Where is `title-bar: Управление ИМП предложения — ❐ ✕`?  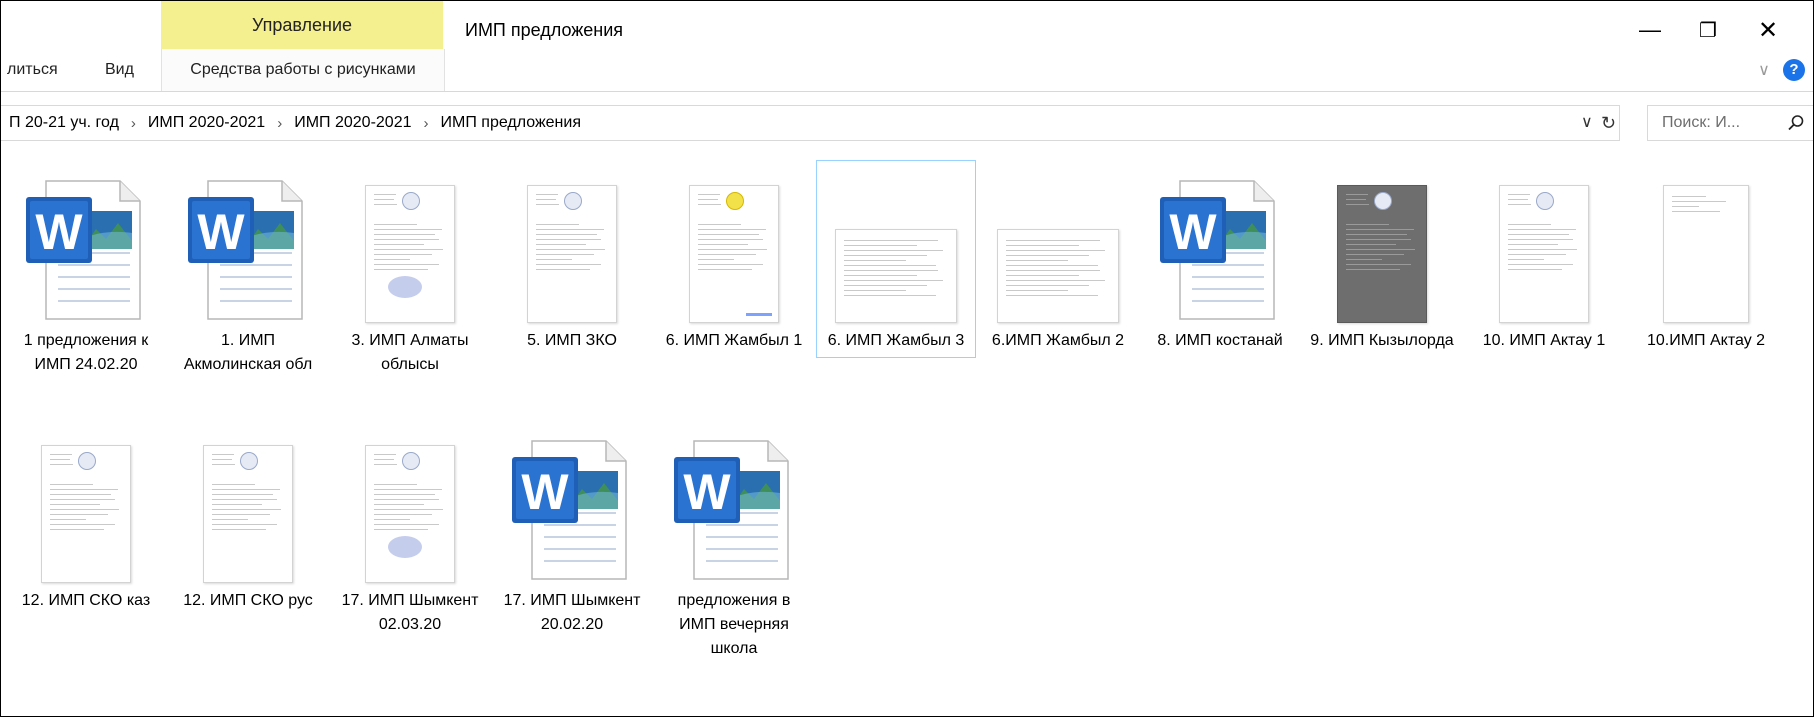 title-bar: Управление ИМП предложения — ❐ ✕ is located at coordinates (907, 25).